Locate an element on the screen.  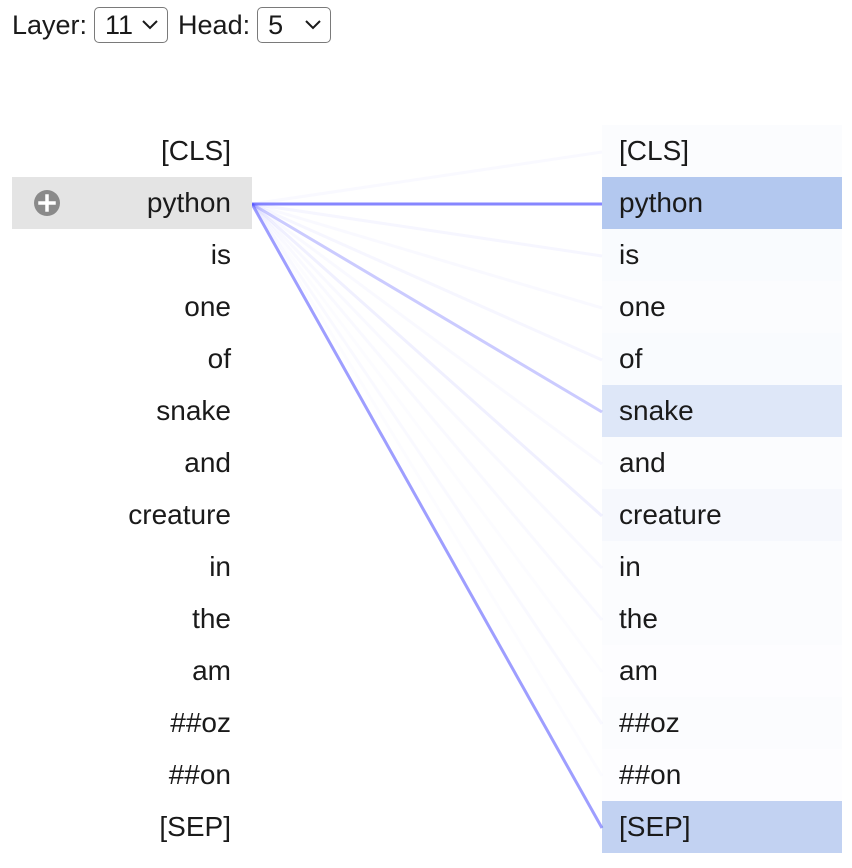
left-token: am is located at coordinates (132, 671).